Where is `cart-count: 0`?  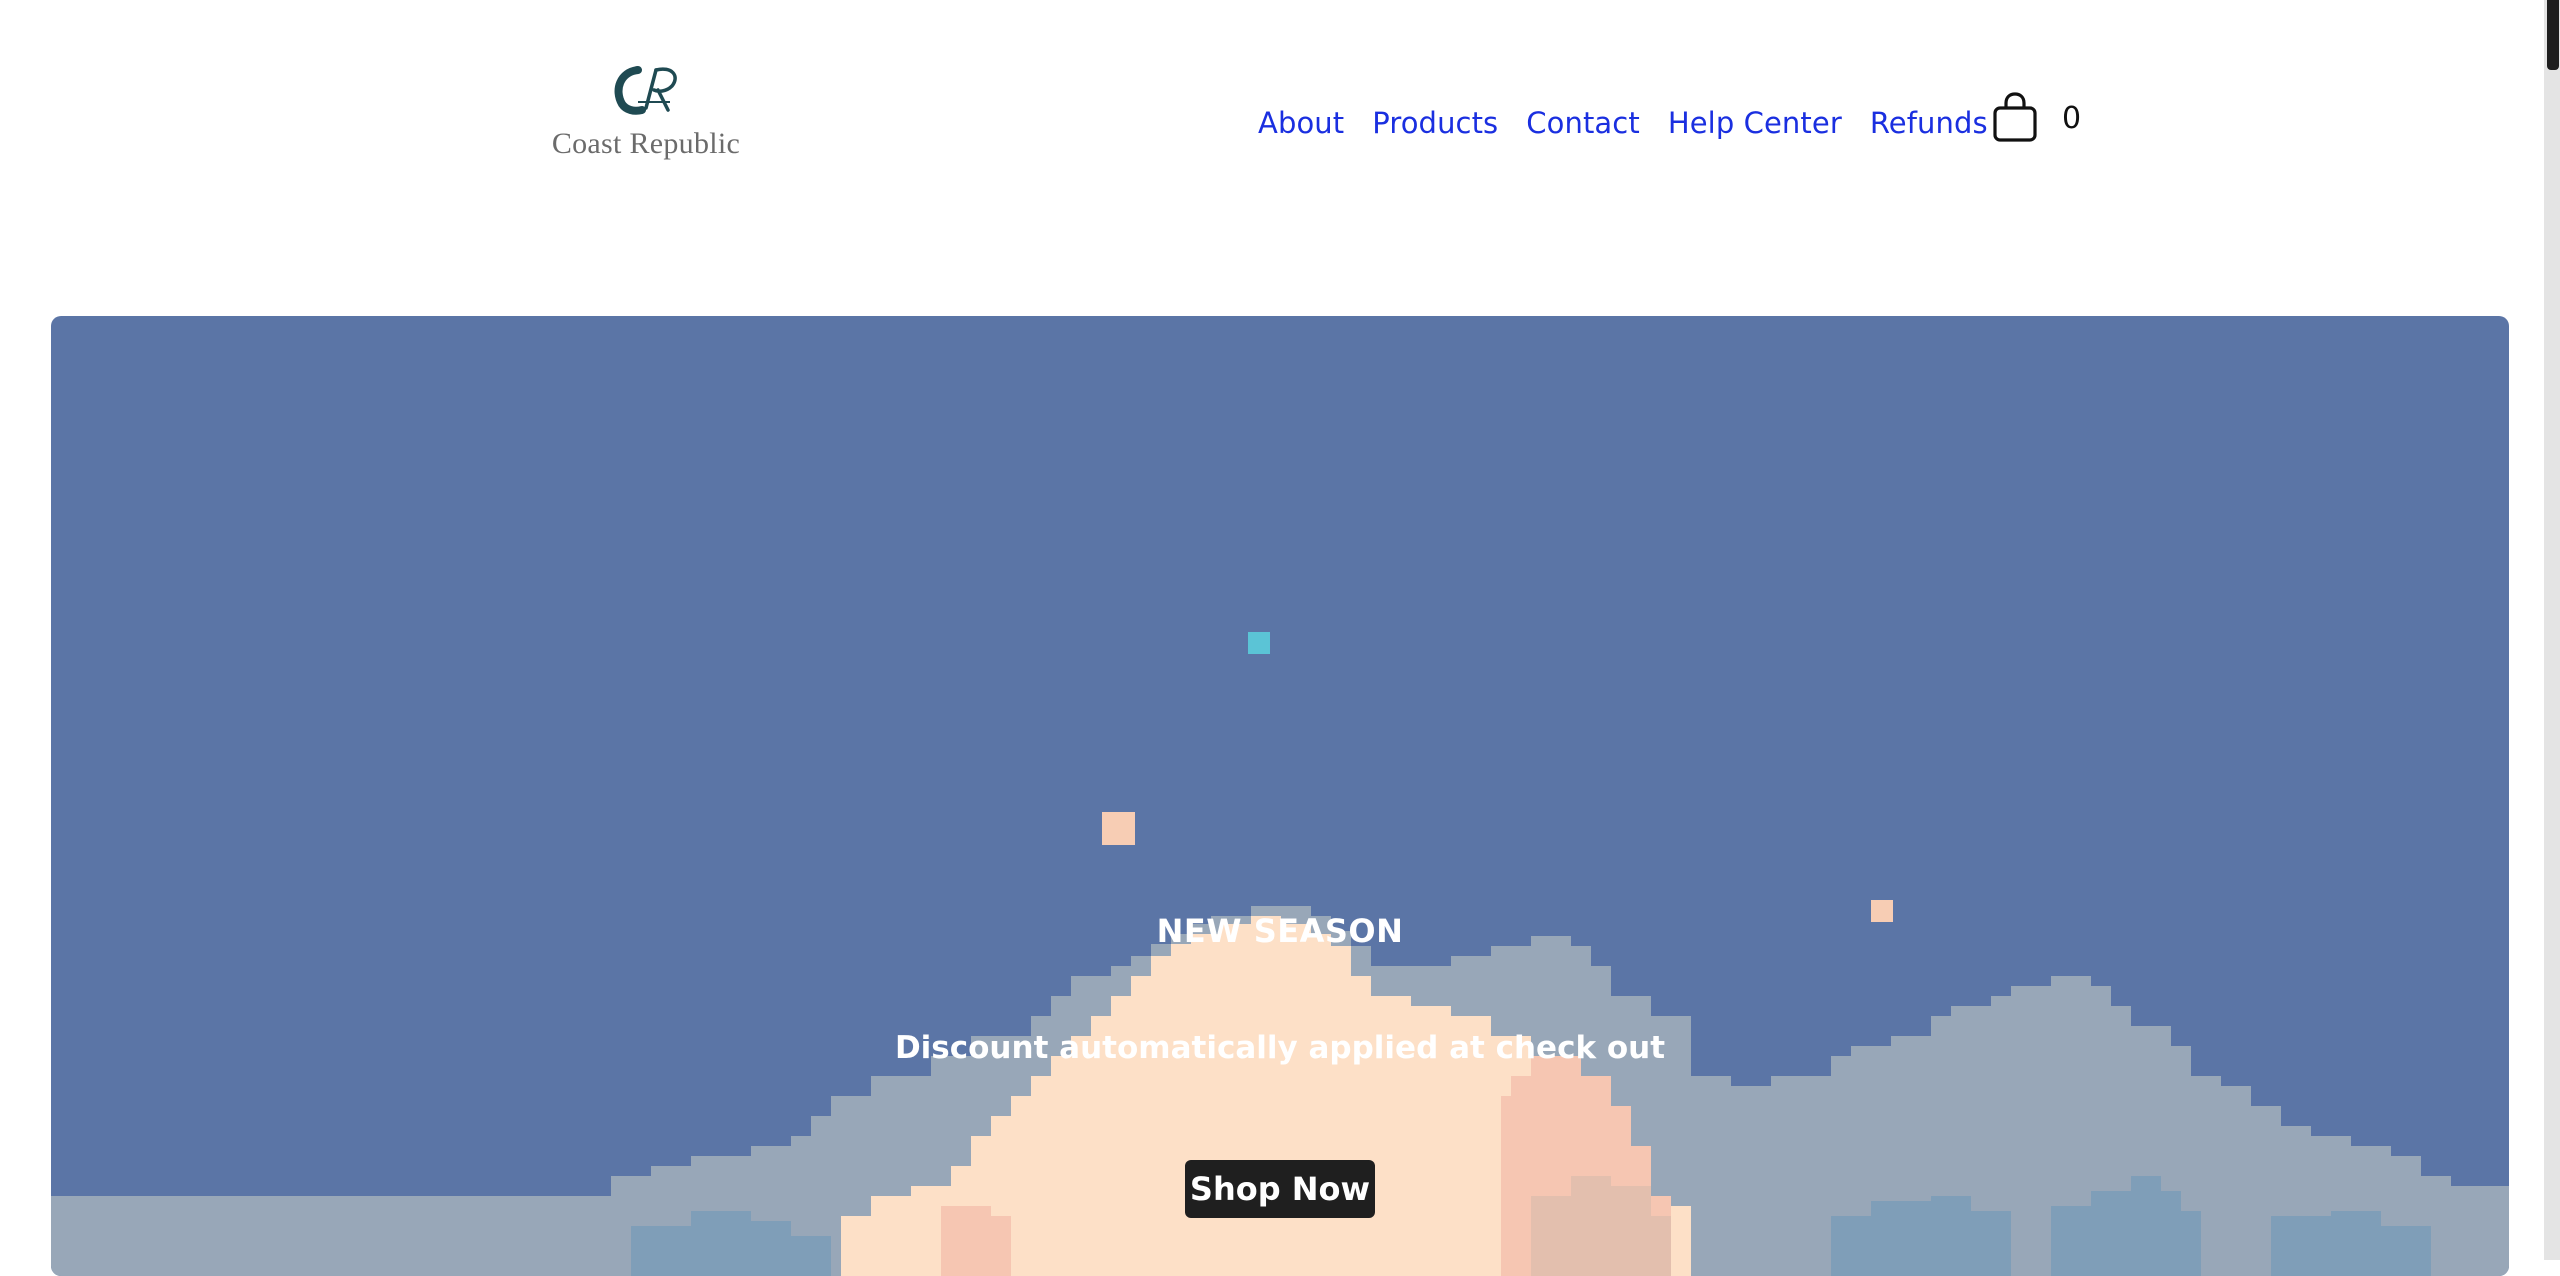
cart-count: 0 is located at coordinates (2072, 118).